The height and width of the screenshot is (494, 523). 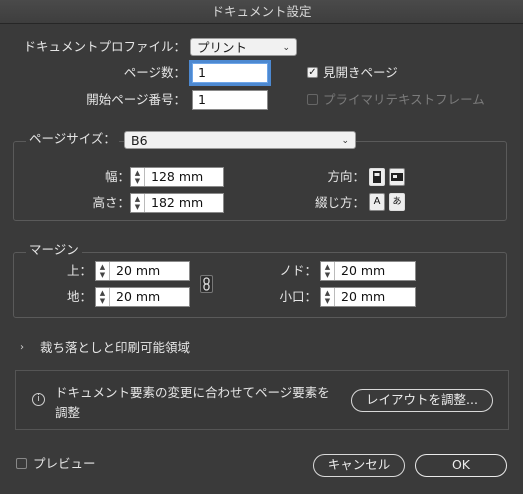 I want to click on profile-select: プリント ⌄, so click(x=243, y=47).